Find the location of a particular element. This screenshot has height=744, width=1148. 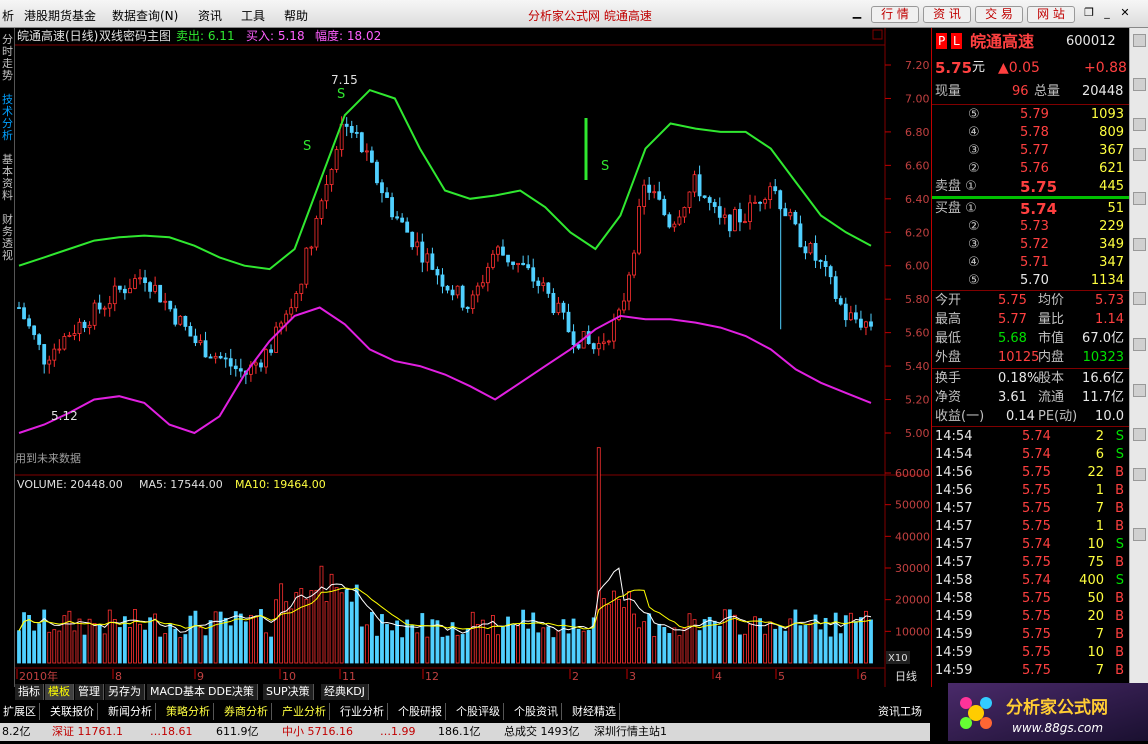

sell-level-label: ② is located at coordinates (974, 168).